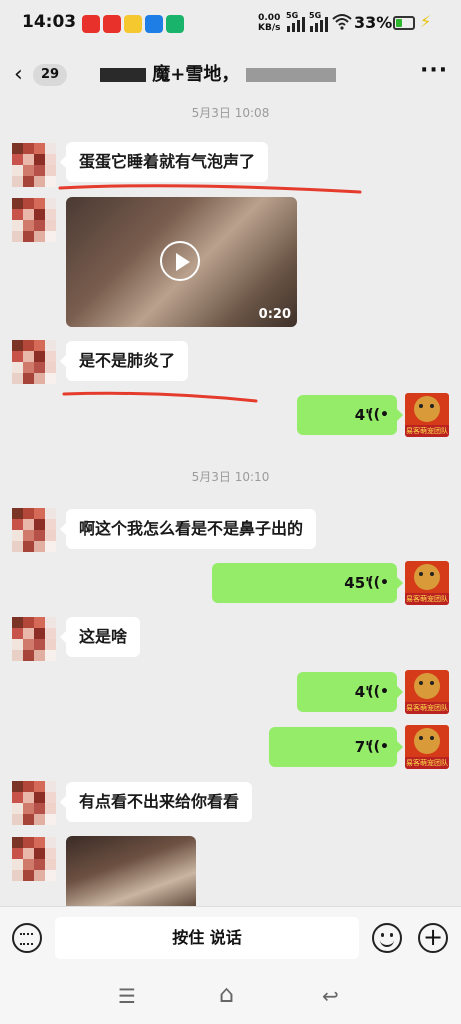 The image size is (461, 1024). Describe the element at coordinates (434, 70) in the screenshot. I see `more-options-button: ···` at that location.